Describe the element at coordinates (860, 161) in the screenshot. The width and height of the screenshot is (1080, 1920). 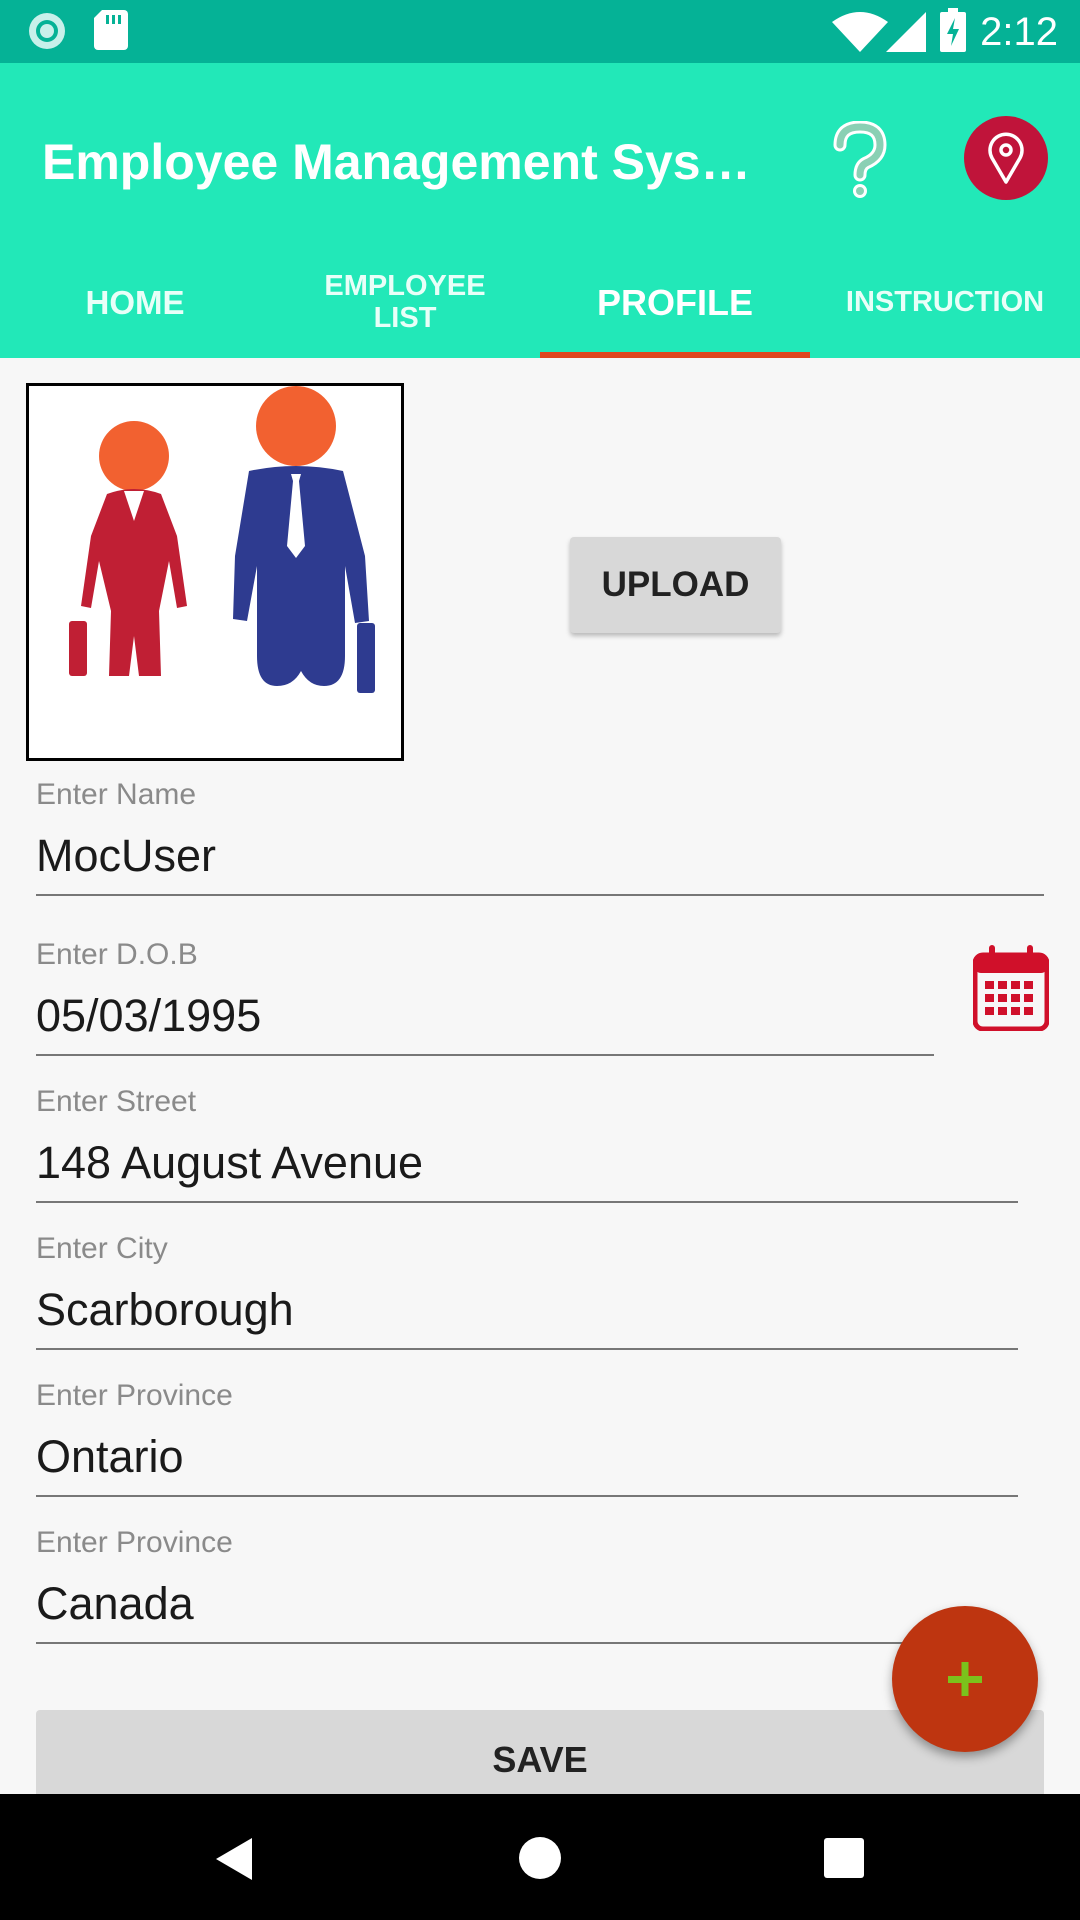
I see `help-icon` at that location.